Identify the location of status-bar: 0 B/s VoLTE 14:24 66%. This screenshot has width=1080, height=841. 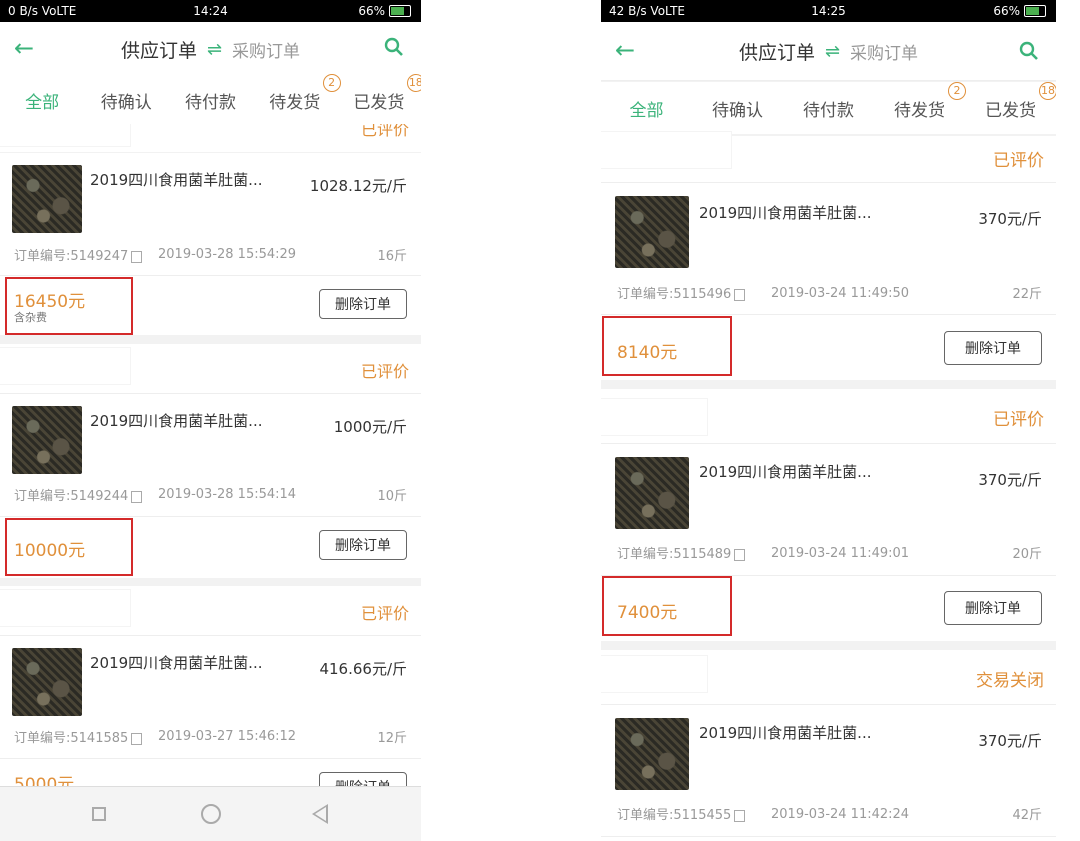
(210, 11).